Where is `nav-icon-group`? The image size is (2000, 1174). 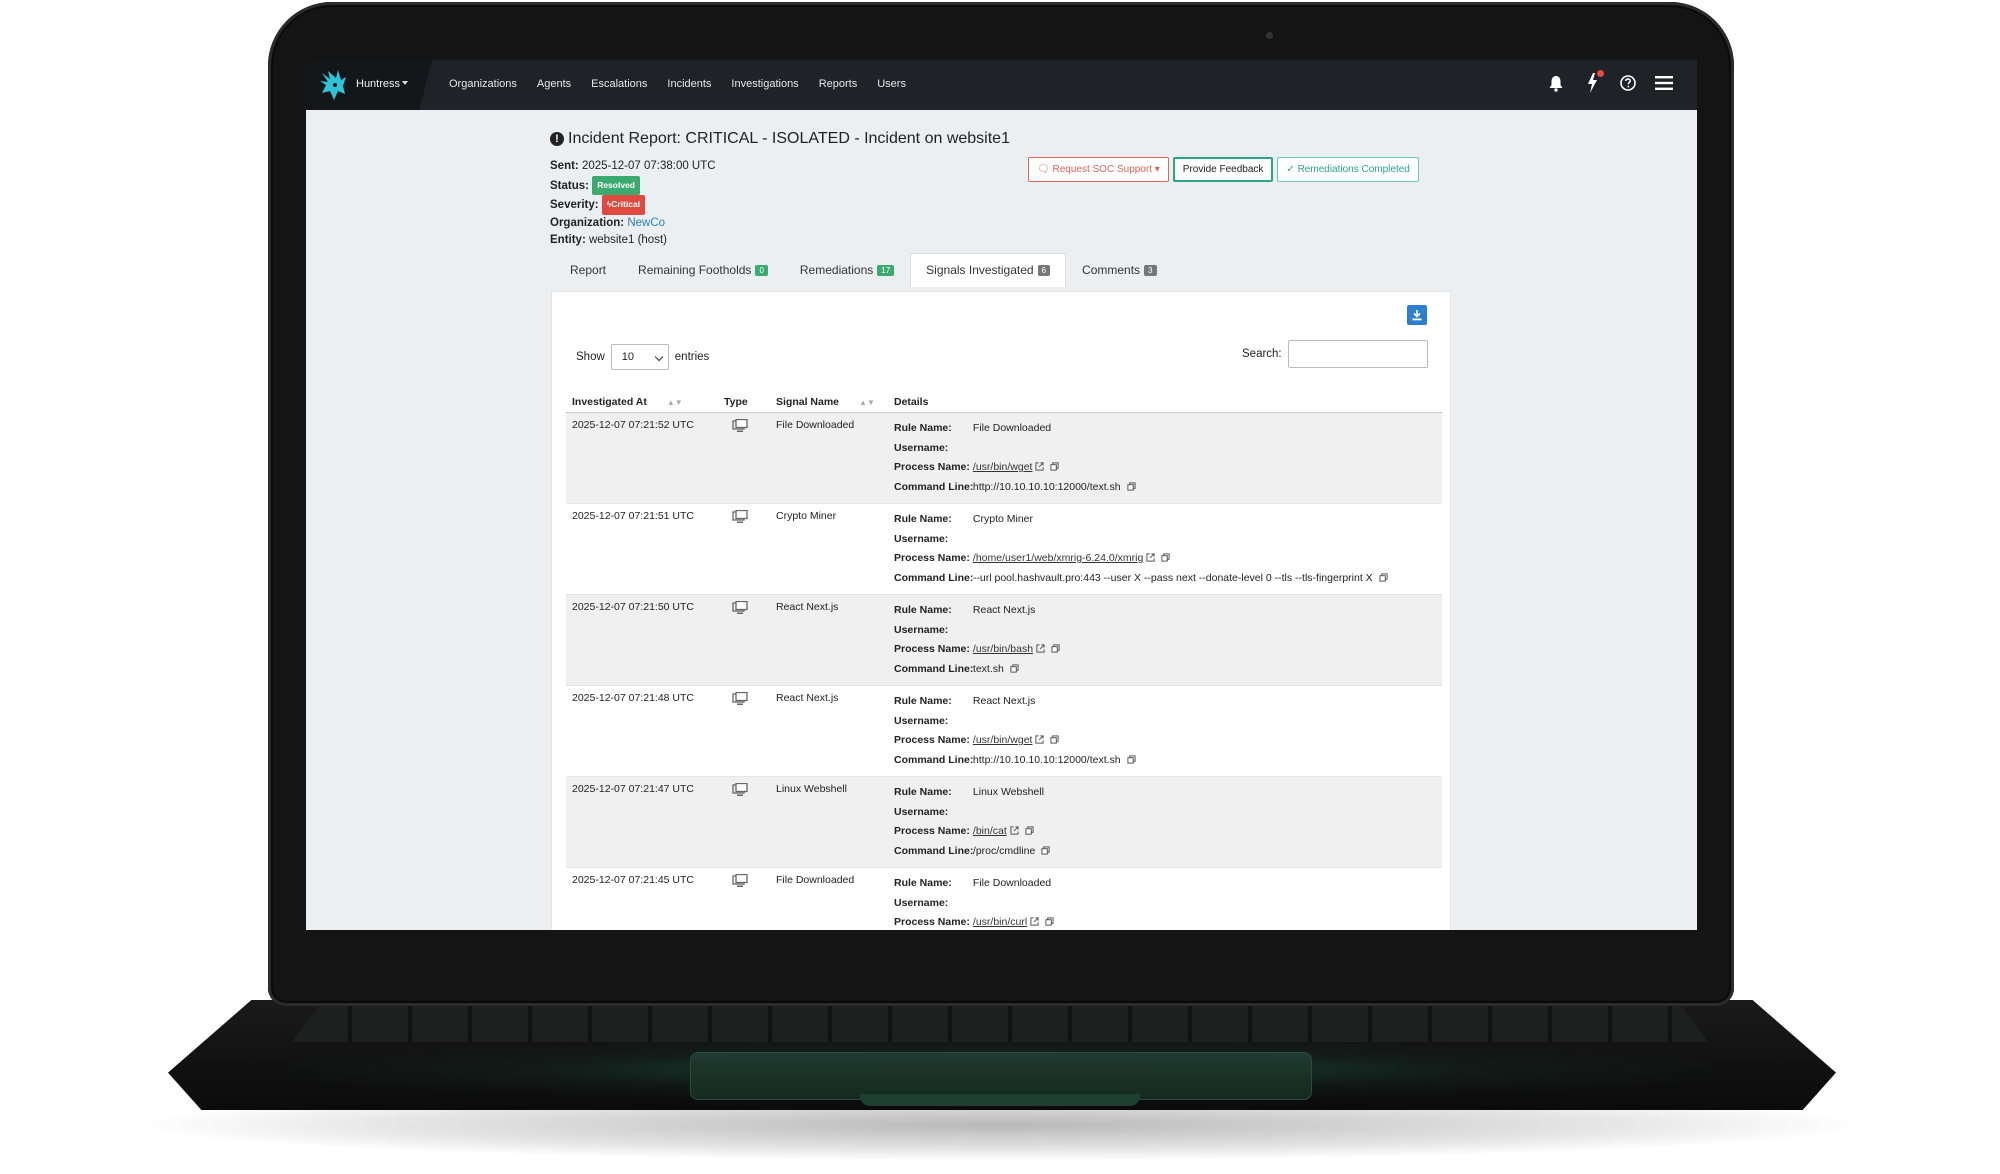
nav-icon-group is located at coordinates (1610, 82).